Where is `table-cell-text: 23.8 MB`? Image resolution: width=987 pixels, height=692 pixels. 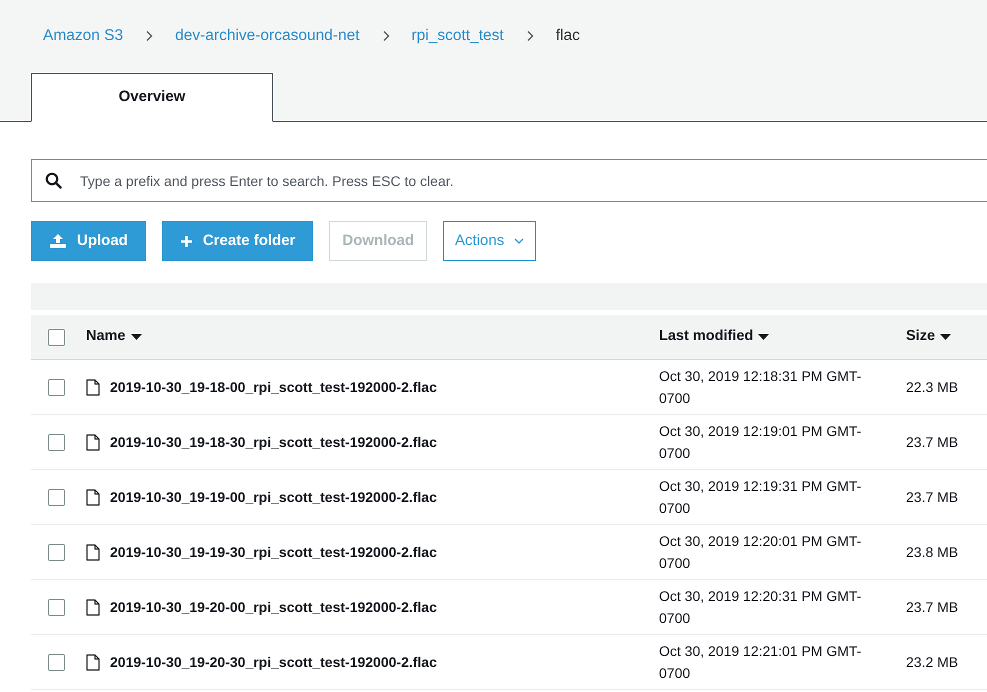 table-cell-text: 23.8 MB is located at coordinates (933, 552).